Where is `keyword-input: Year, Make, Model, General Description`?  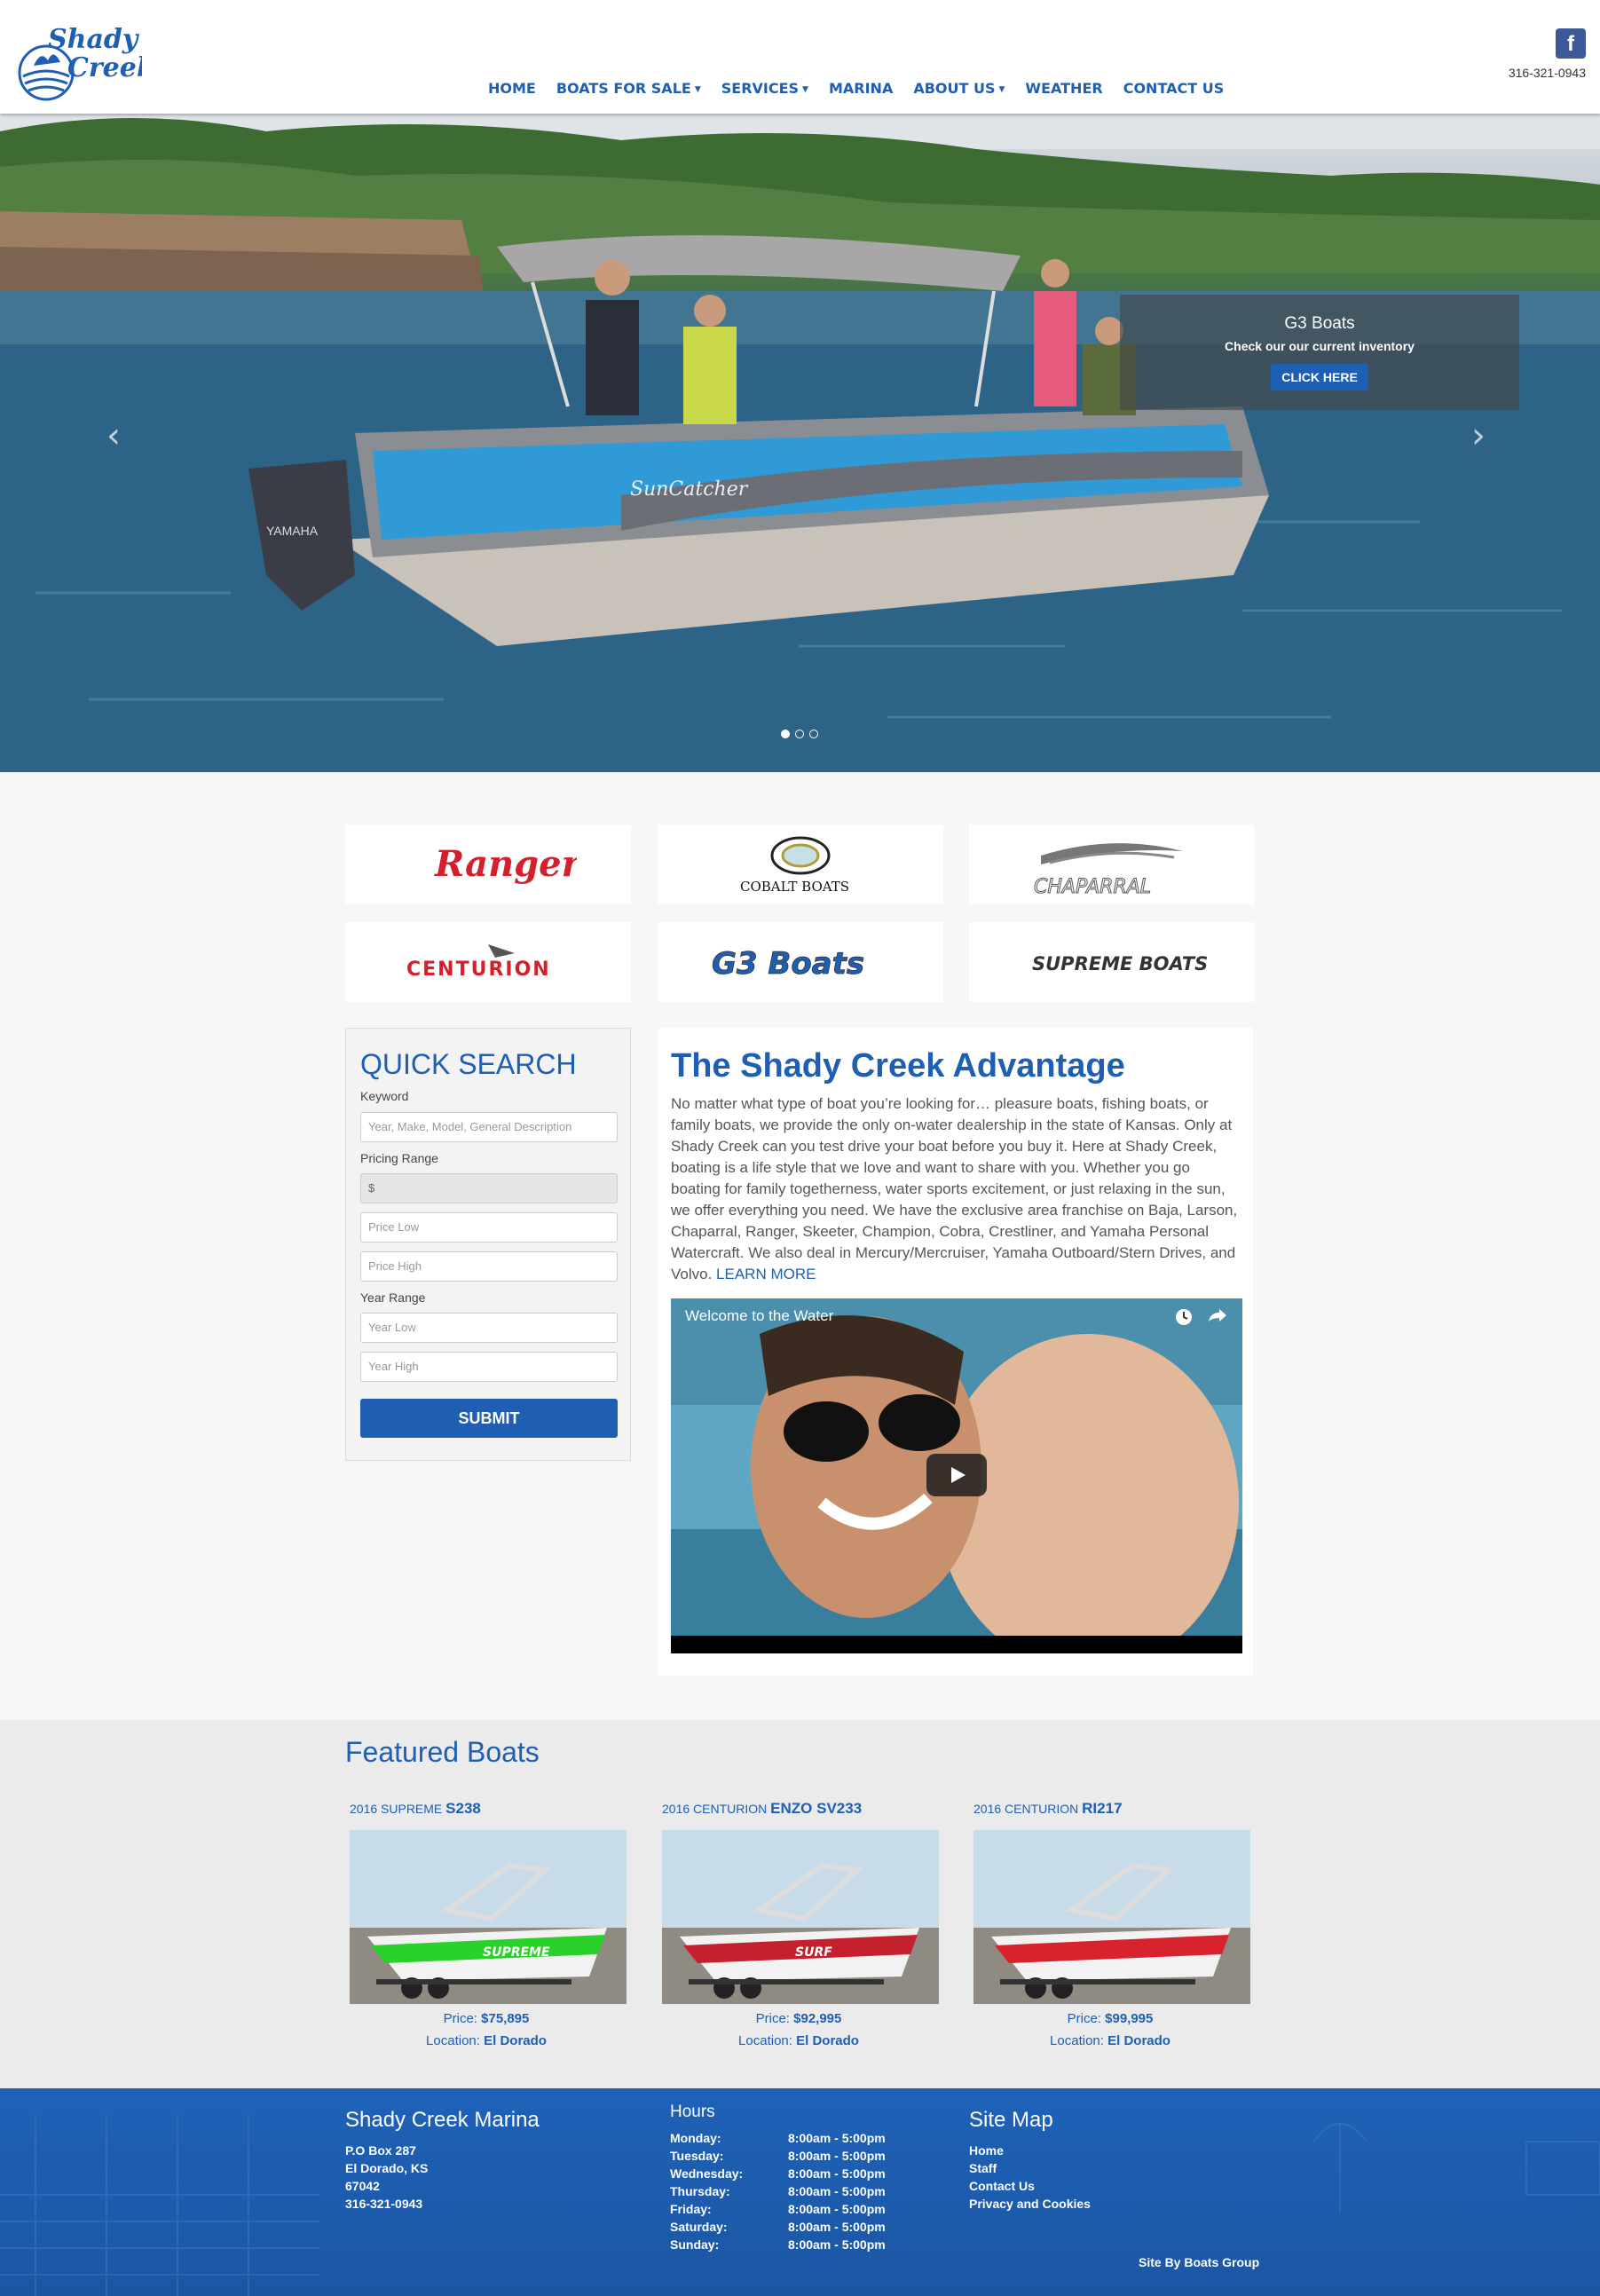
keyword-input: Year, Make, Model, General Description is located at coordinates (489, 1127).